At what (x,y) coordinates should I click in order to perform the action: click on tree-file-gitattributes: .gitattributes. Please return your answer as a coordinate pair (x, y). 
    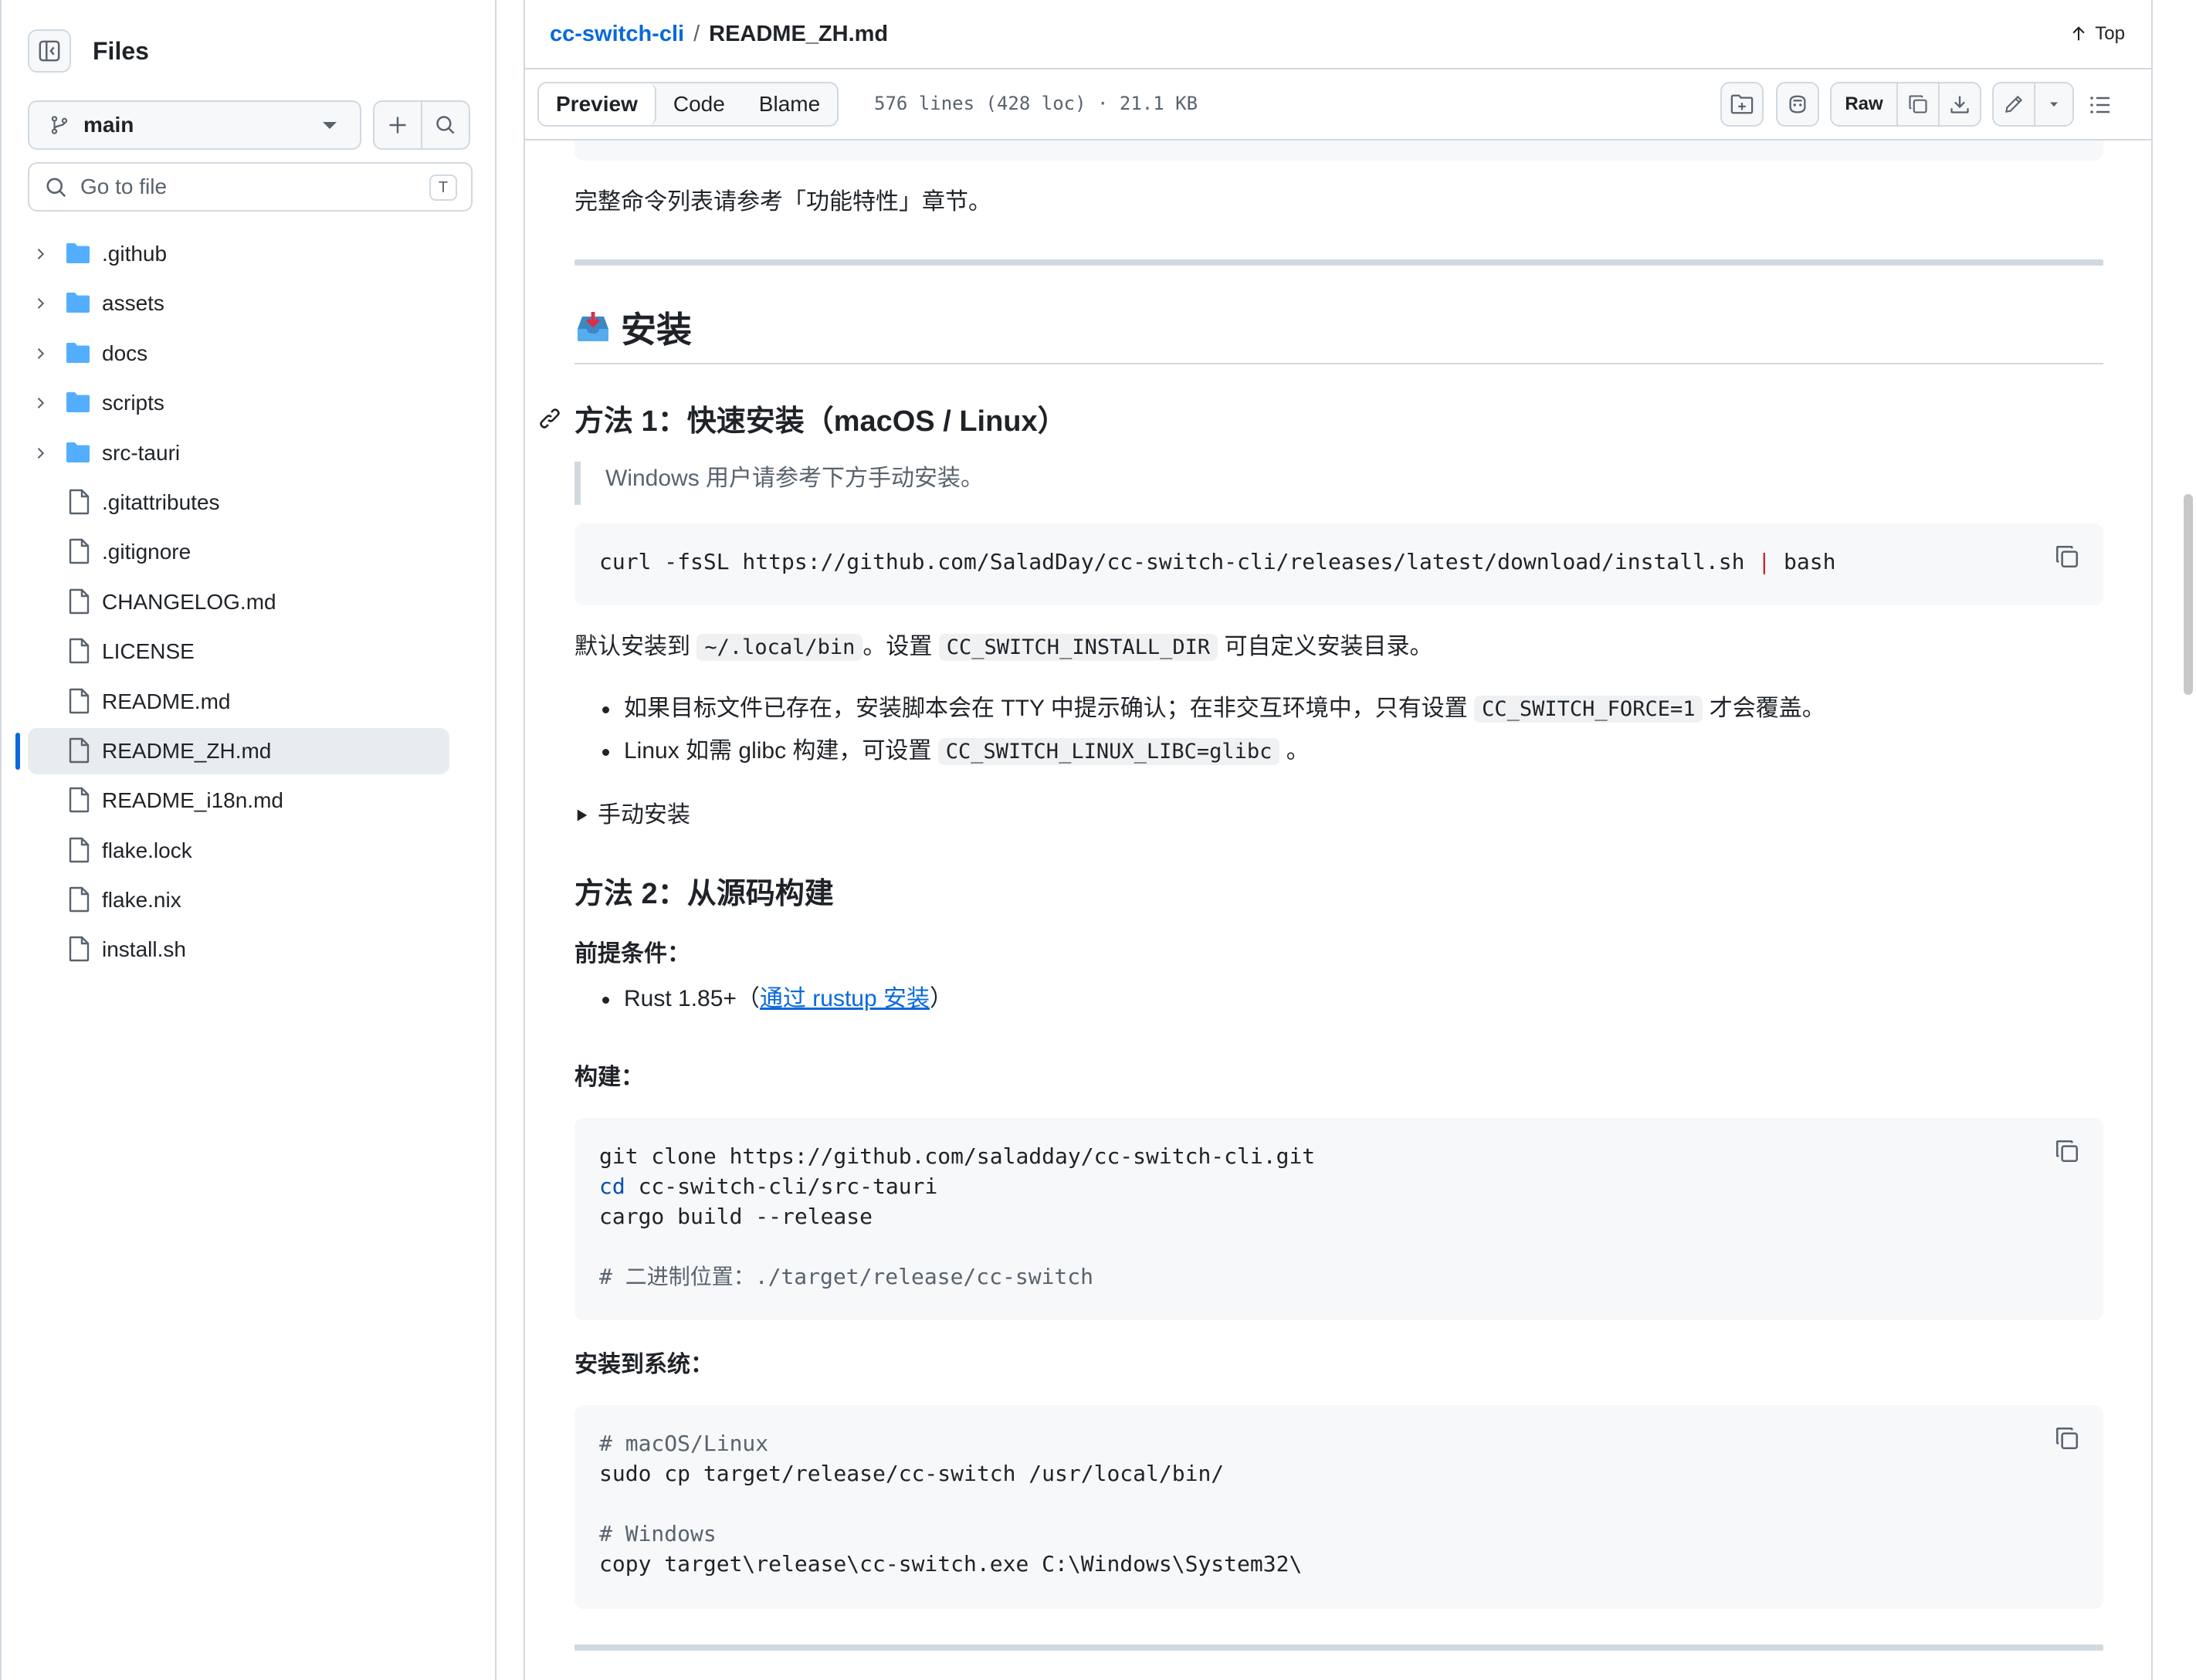
    Looking at the image, I should click on (250, 503).